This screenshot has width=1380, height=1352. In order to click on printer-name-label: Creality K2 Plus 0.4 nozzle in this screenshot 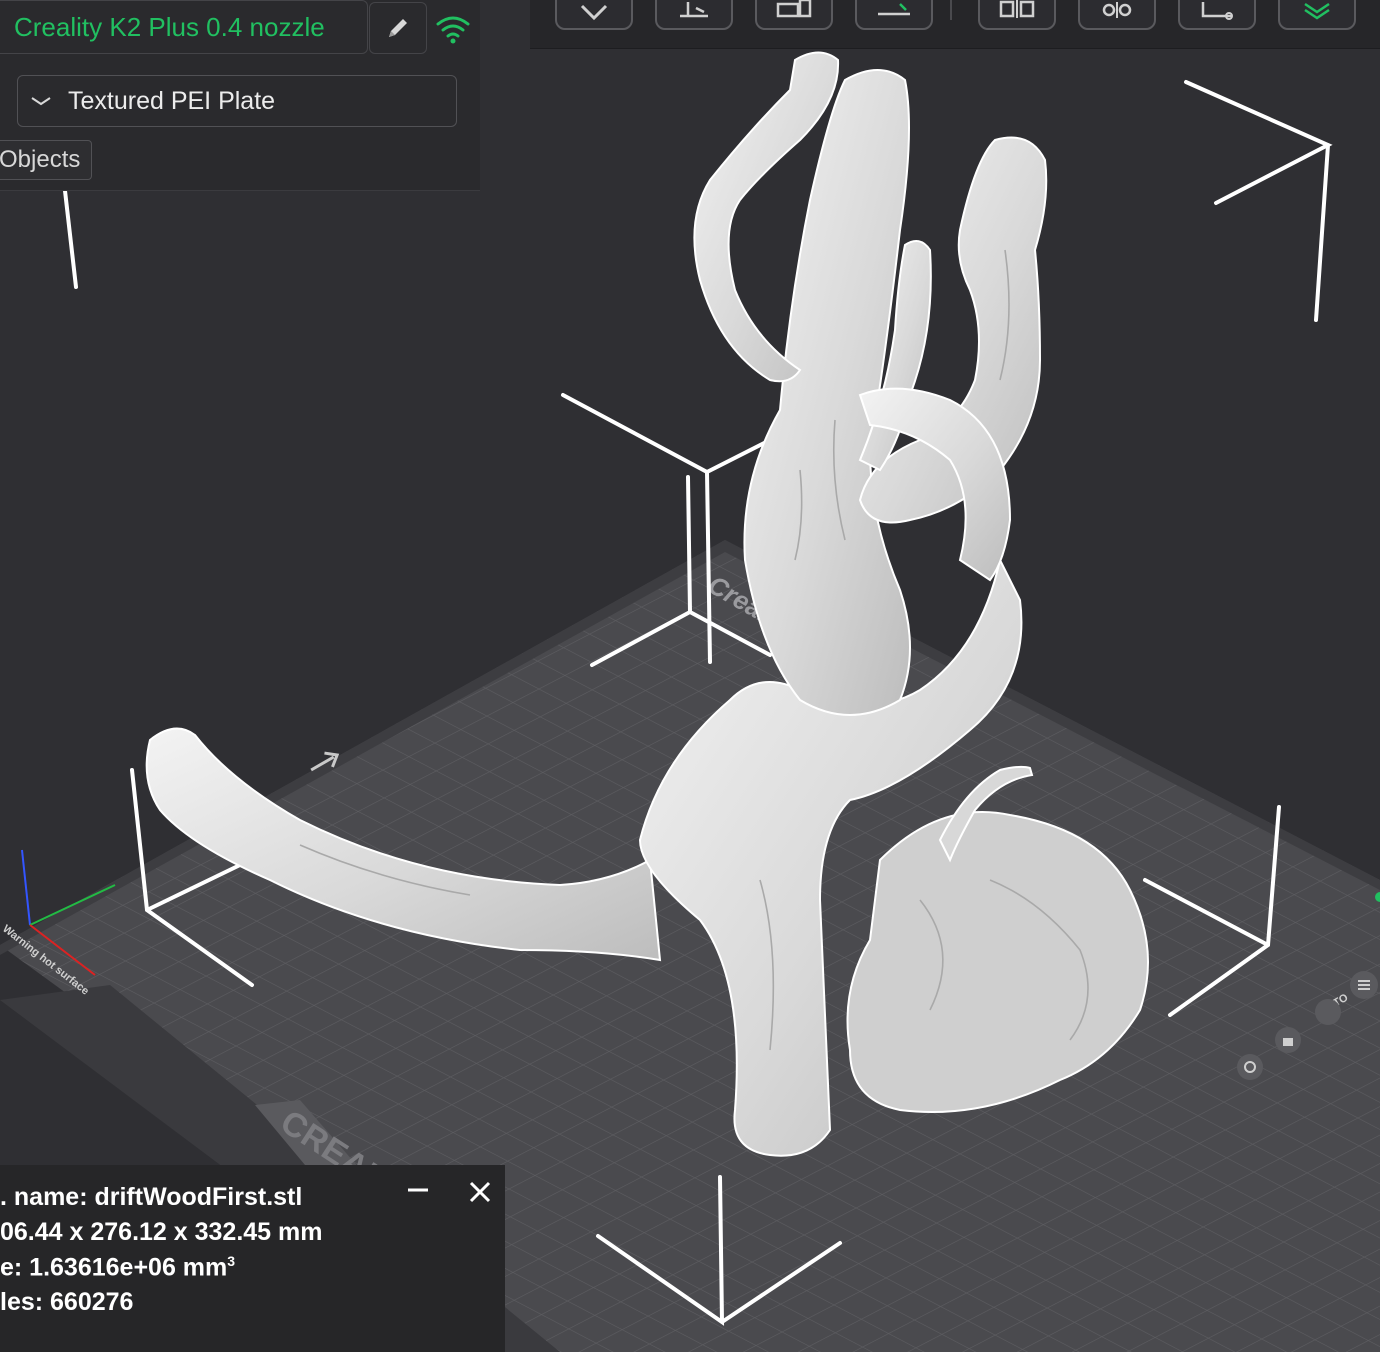, I will do `click(169, 26)`.